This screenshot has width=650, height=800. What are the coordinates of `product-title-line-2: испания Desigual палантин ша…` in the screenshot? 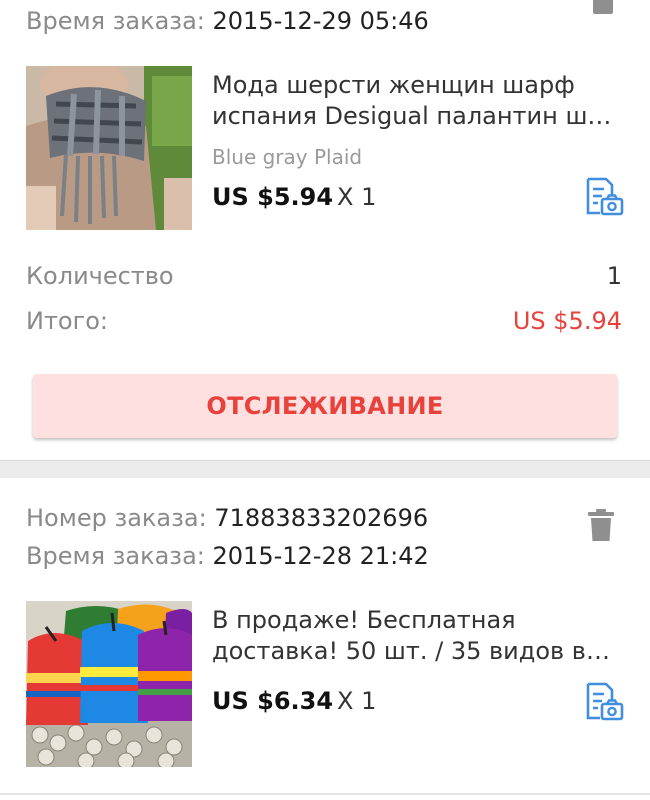 It's located at (416, 116).